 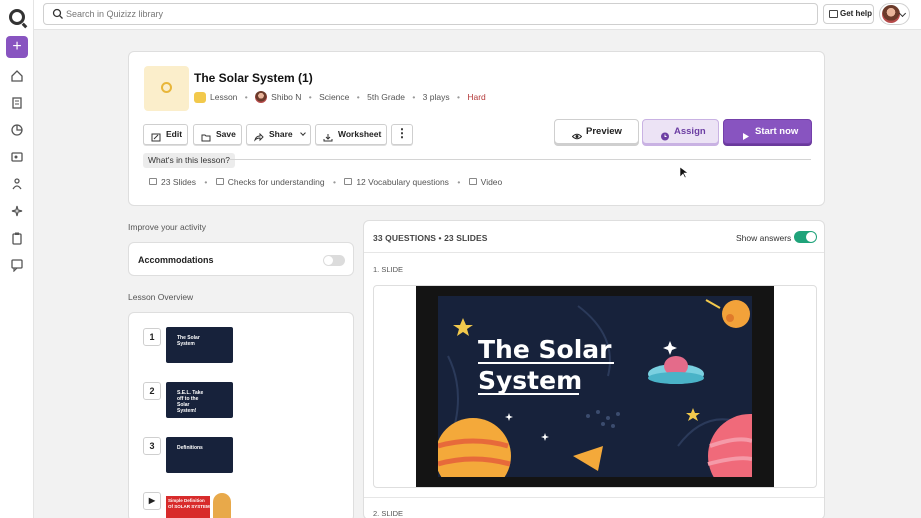 What do you see at coordinates (665, 134) in the screenshot?
I see `clock-icon` at bounding box center [665, 134].